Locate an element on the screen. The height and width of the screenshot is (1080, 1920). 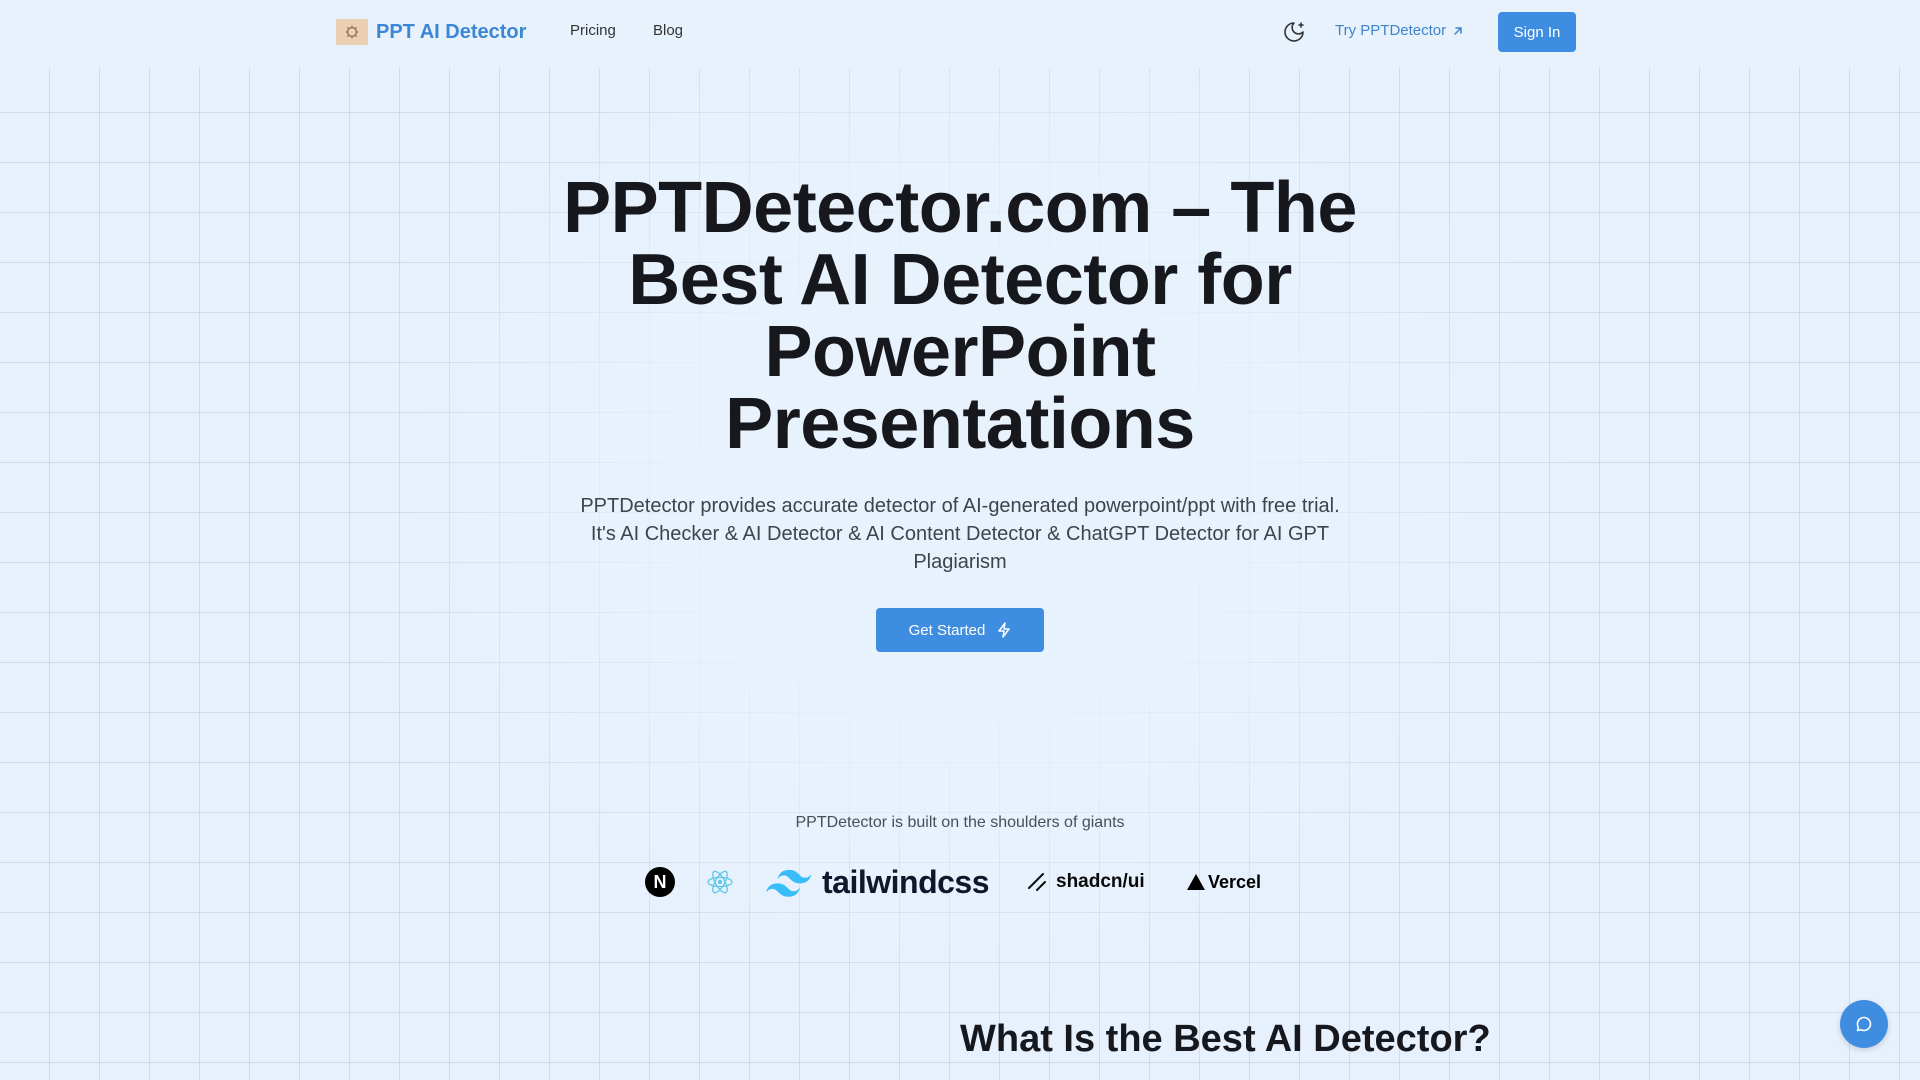
get-started-button: Get Started is located at coordinates (960, 630).